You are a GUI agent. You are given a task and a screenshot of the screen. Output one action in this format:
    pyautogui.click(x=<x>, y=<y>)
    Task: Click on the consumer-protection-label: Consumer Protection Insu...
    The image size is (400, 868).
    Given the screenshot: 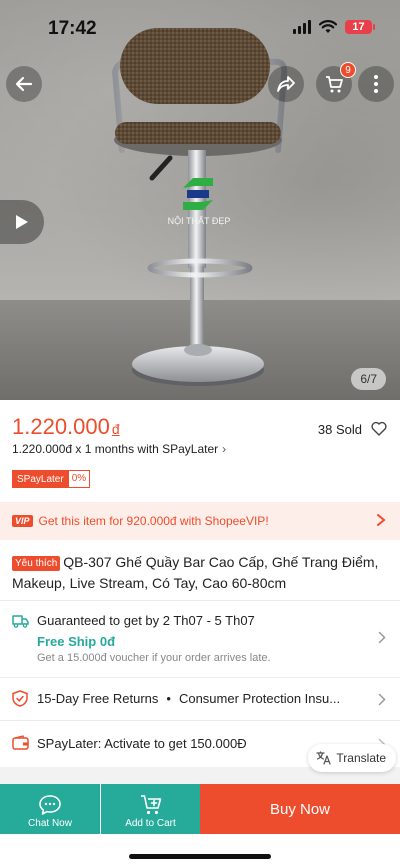 What is the action you would take?
    pyautogui.click(x=259, y=698)
    